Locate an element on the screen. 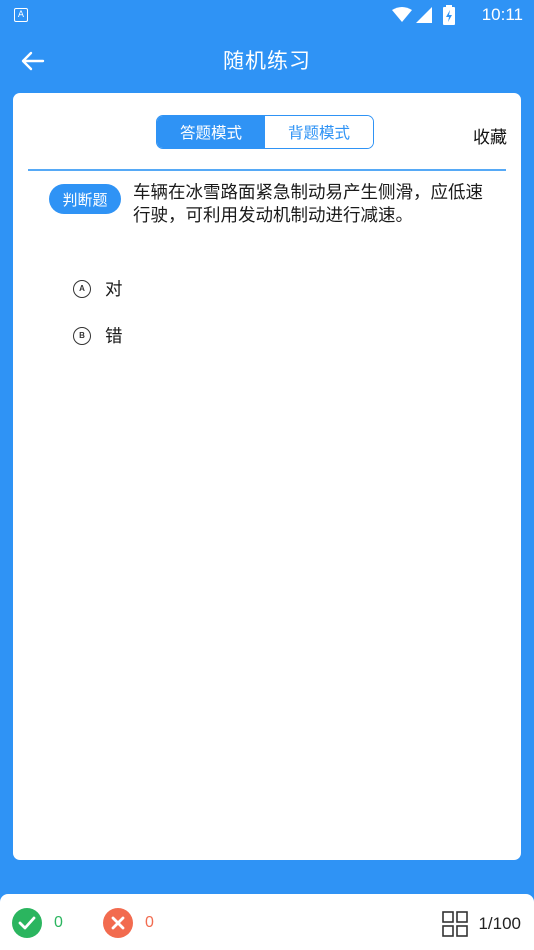 This screenshot has height=950, width=534. option-b: B 错 is located at coordinates (98, 335).